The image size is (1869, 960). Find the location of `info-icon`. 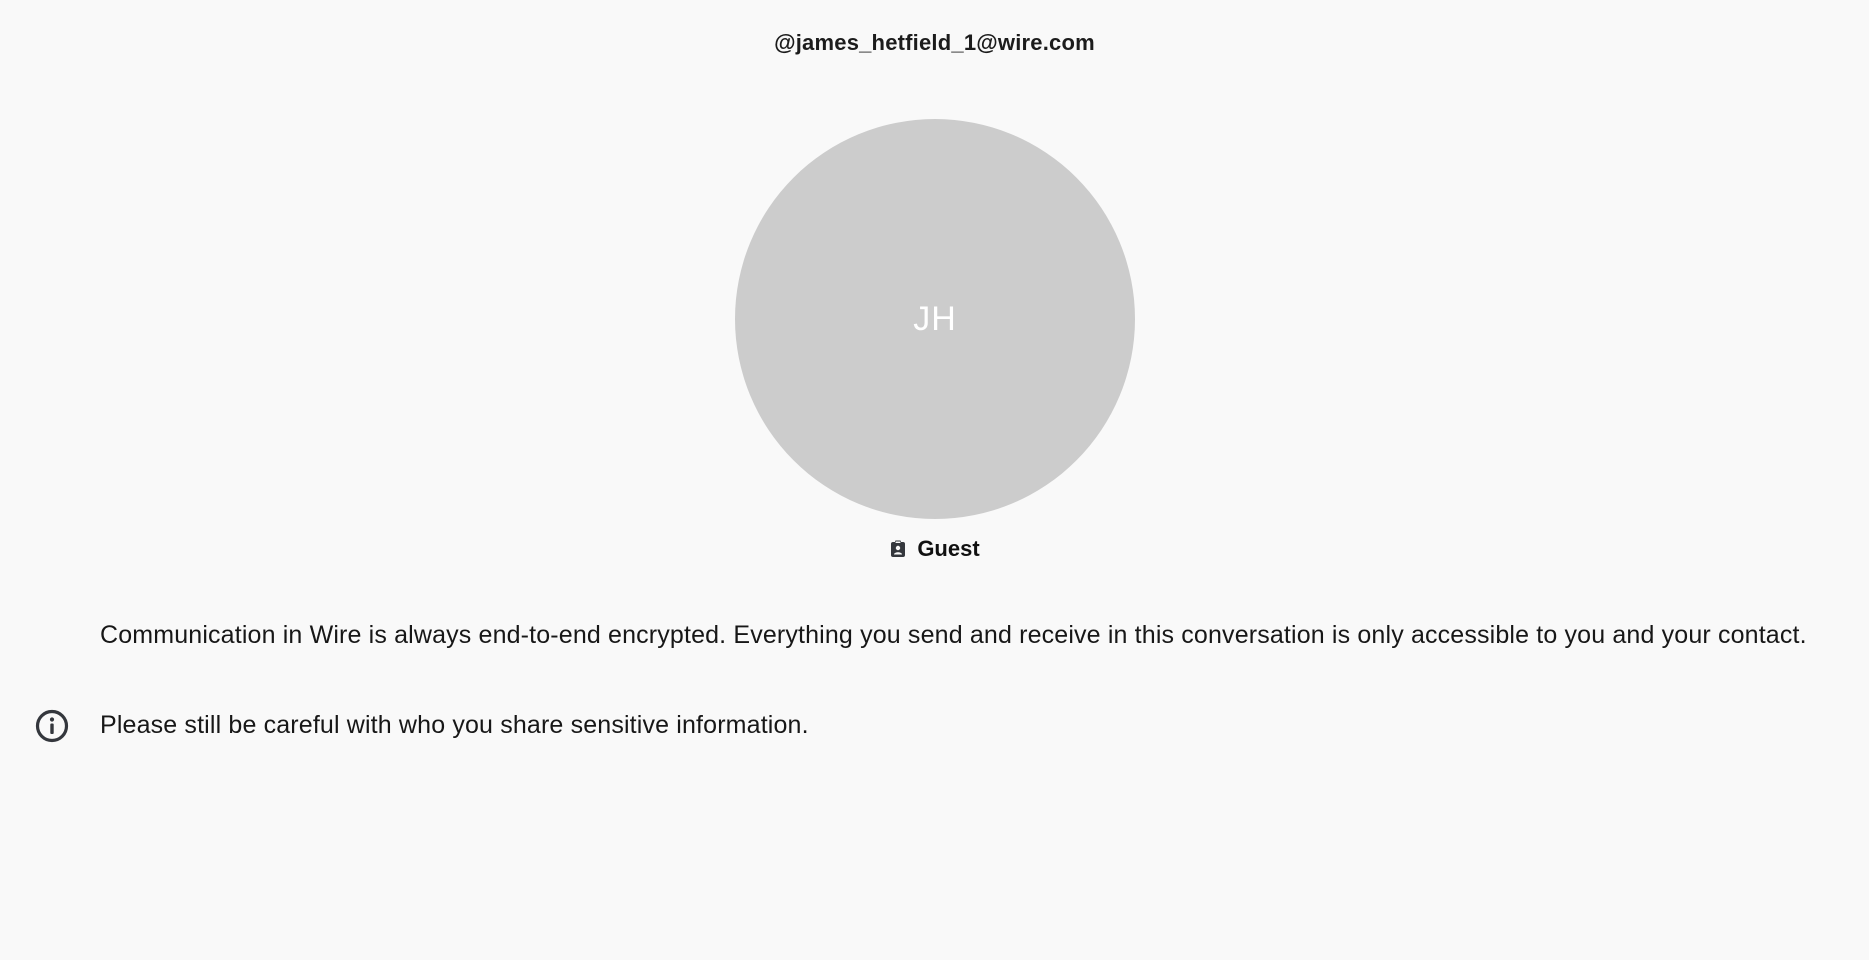

info-icon is located at coordinates (52, 726).